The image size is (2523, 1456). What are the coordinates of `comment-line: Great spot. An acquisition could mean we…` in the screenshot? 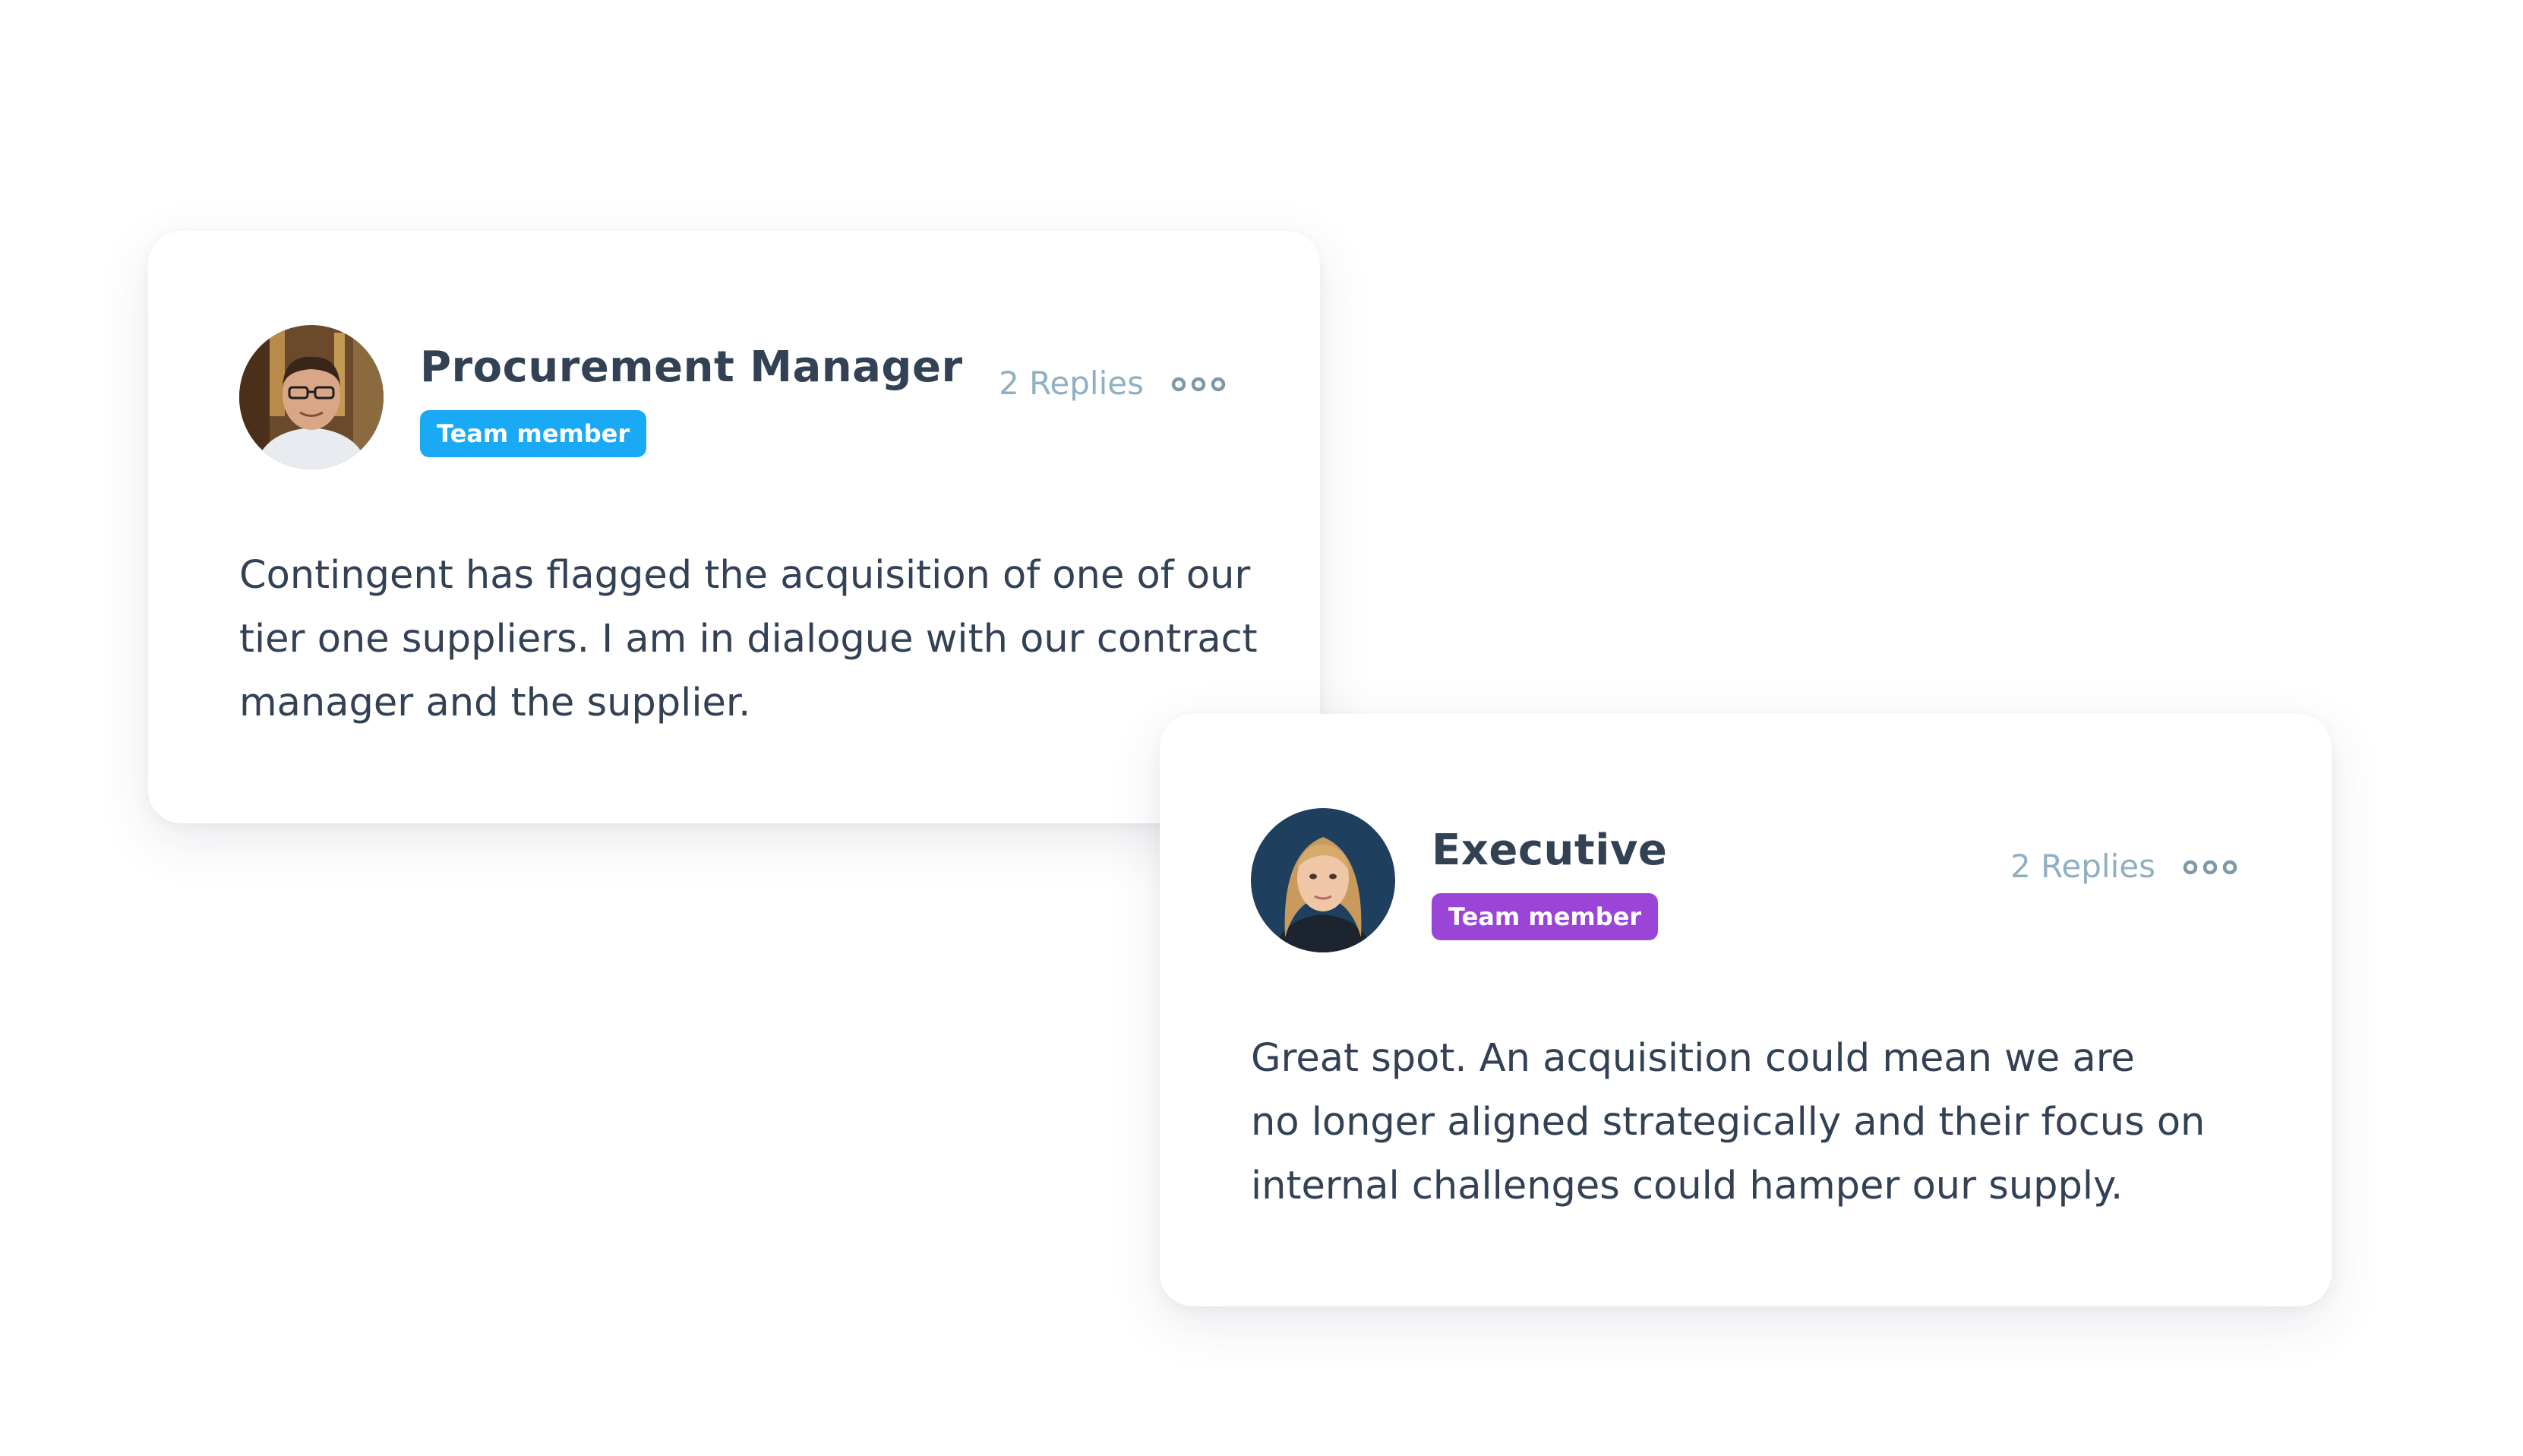 It's located at (1693, 1058).